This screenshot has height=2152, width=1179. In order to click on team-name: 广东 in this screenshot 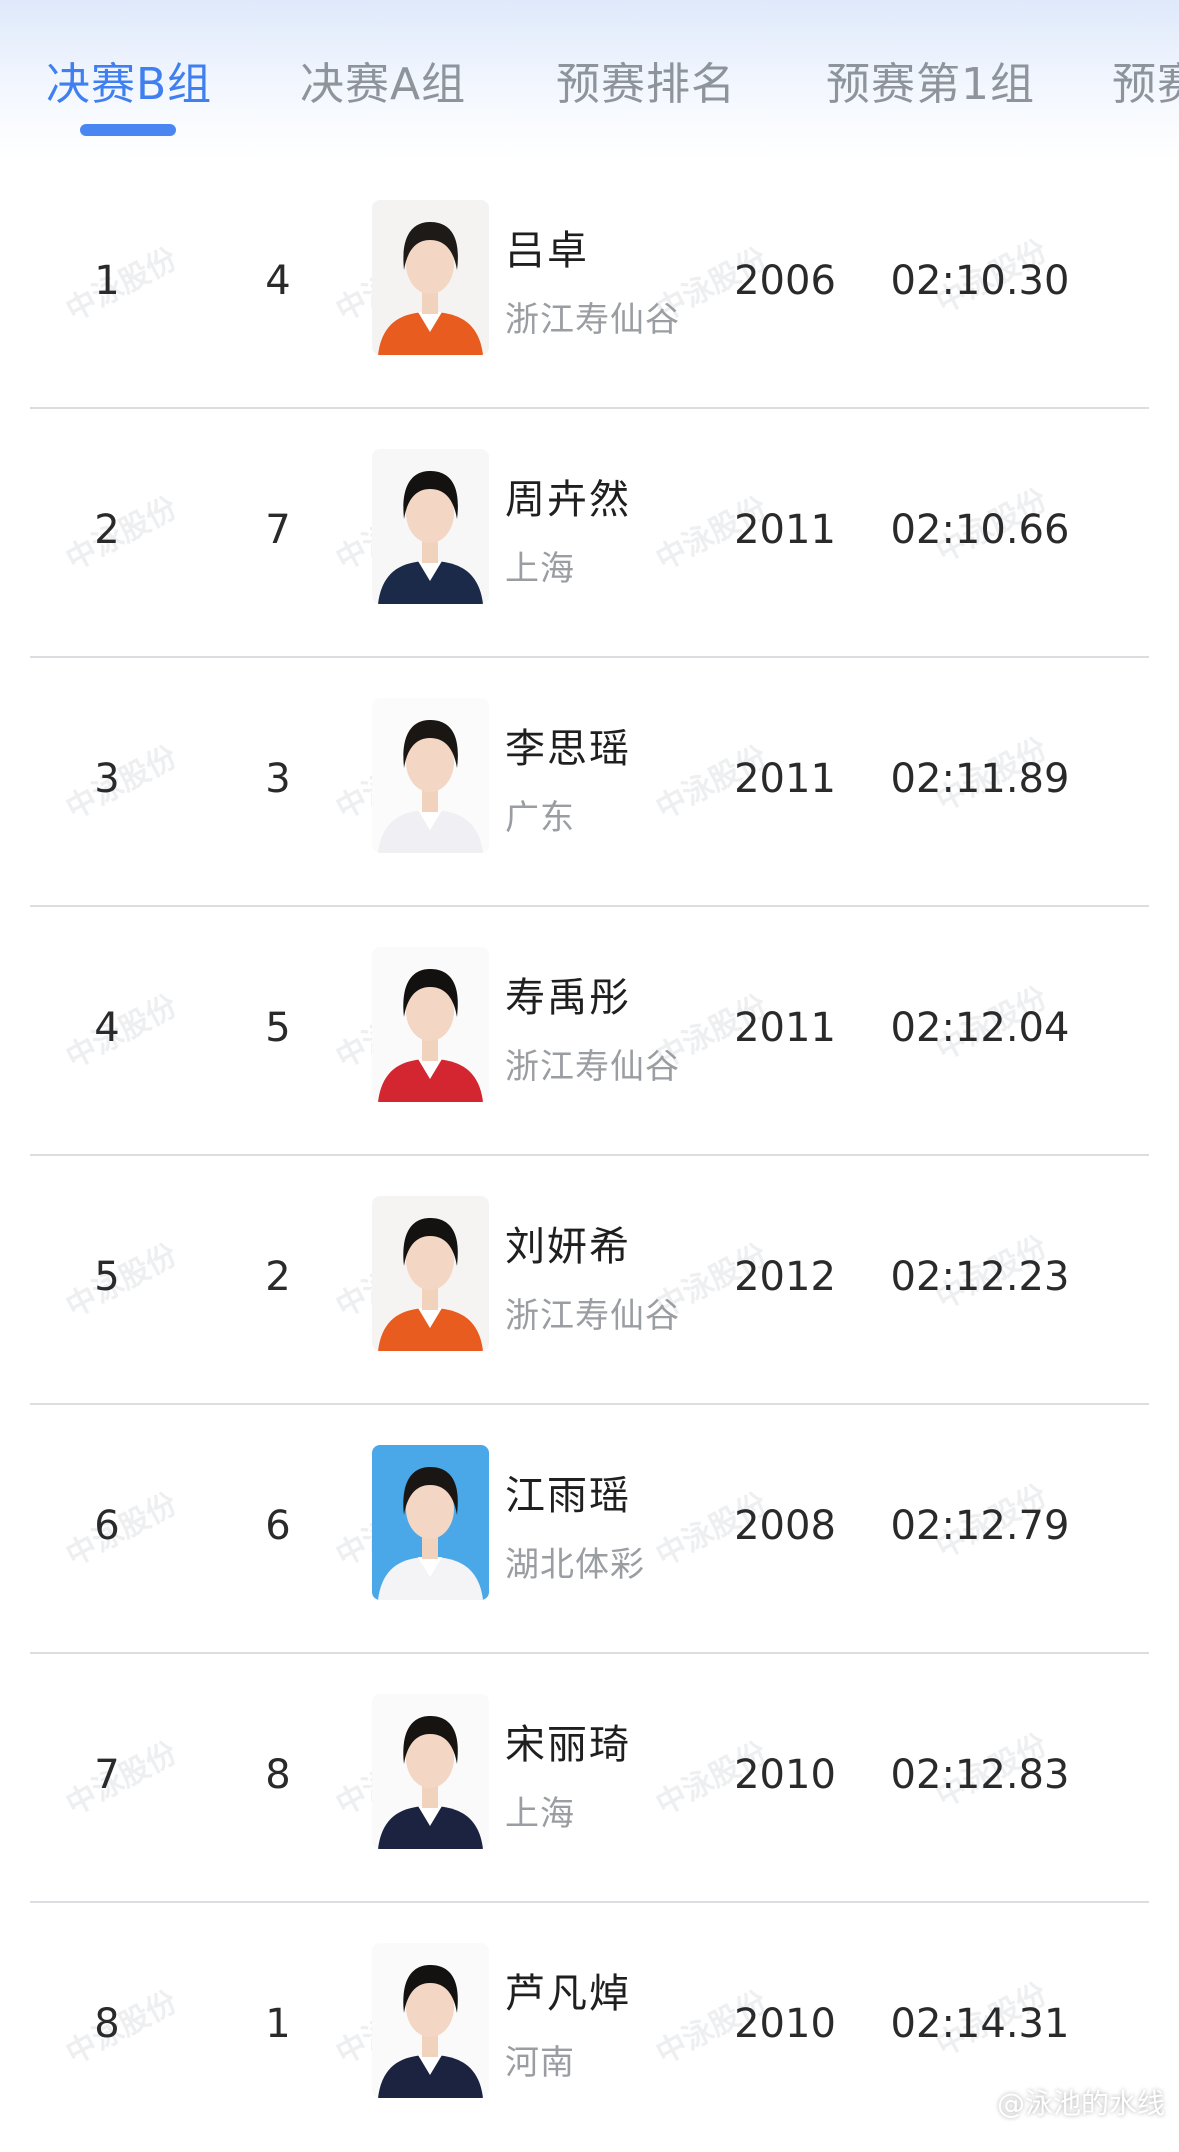, I will do `click(540, 818)`.